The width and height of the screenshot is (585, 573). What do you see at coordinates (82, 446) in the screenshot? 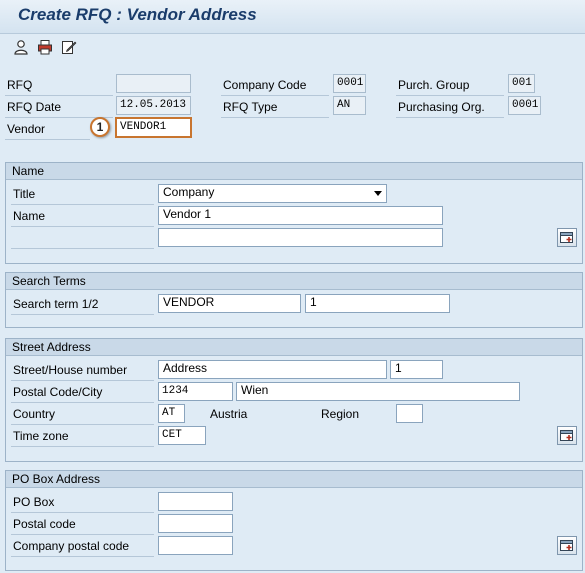
I see `timezone-underline` at bounding box center [82, 446].